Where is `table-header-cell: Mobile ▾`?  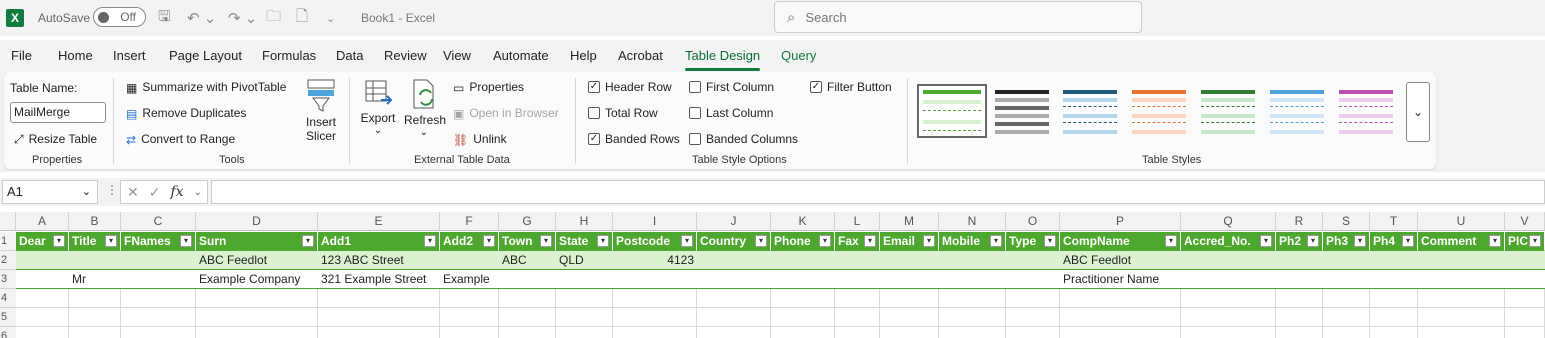 table-header-cell: Mobile ▾ is located at coordinates (972, 241).